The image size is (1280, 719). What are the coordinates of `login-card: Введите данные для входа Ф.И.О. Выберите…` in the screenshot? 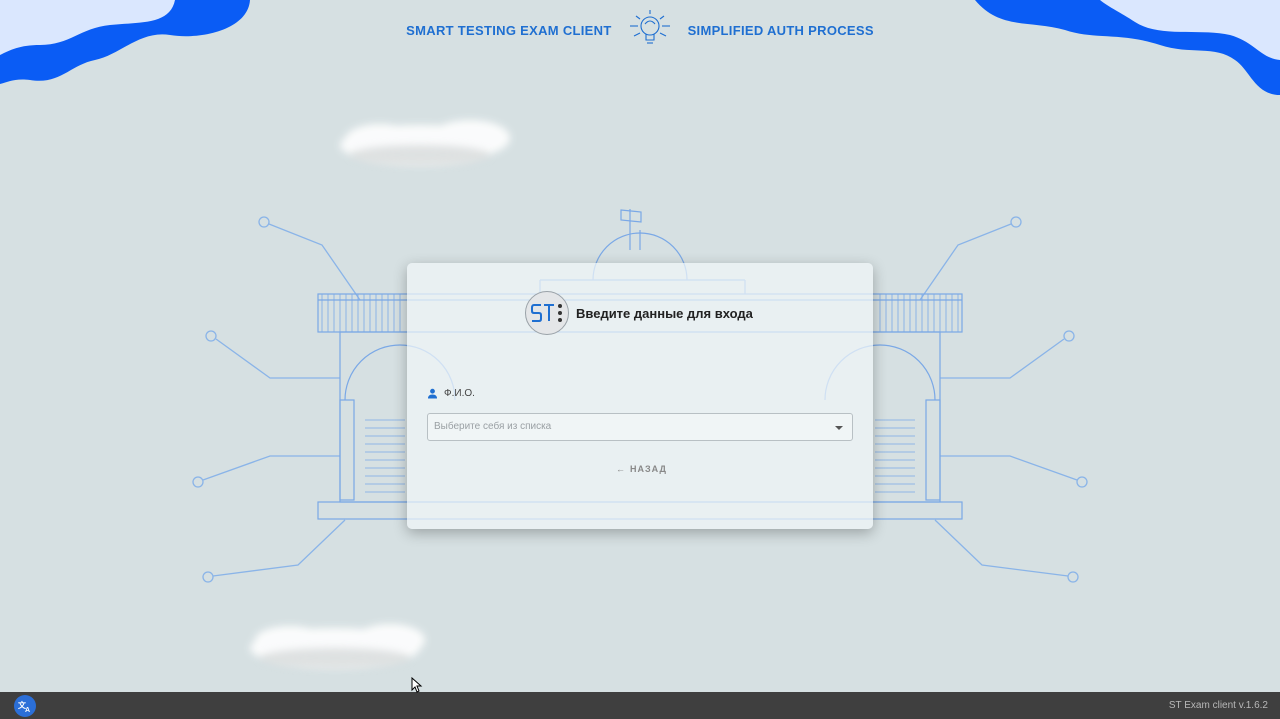 It's located at (640, 396).